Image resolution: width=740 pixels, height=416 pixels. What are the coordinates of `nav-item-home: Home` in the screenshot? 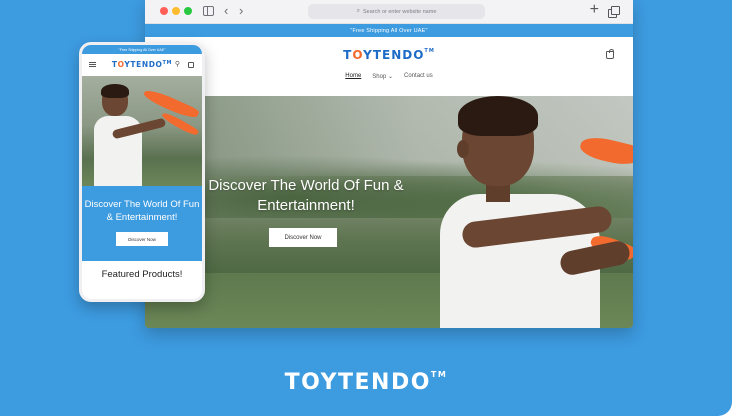 It's located at (353, 76).